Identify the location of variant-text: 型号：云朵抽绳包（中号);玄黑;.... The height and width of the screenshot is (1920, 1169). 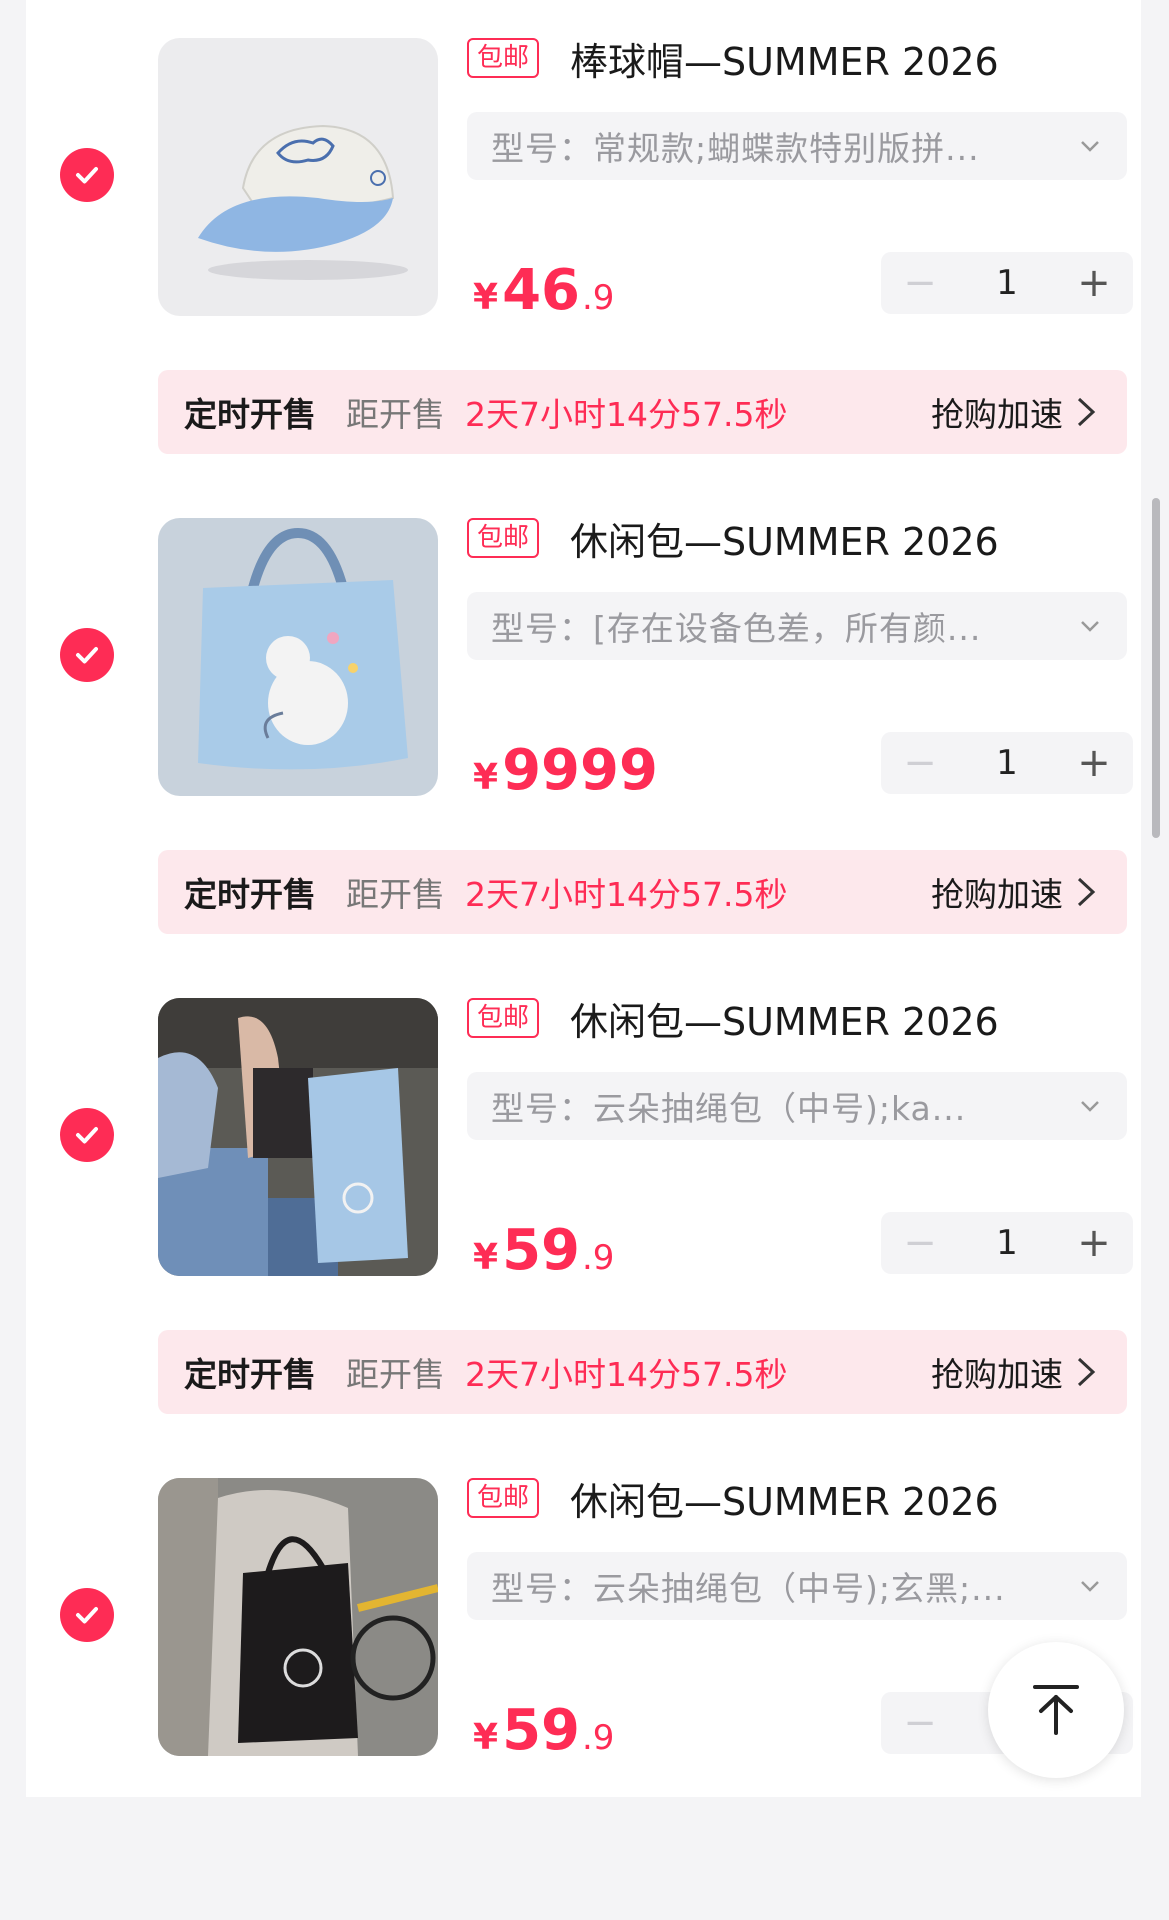
(748, 1588).